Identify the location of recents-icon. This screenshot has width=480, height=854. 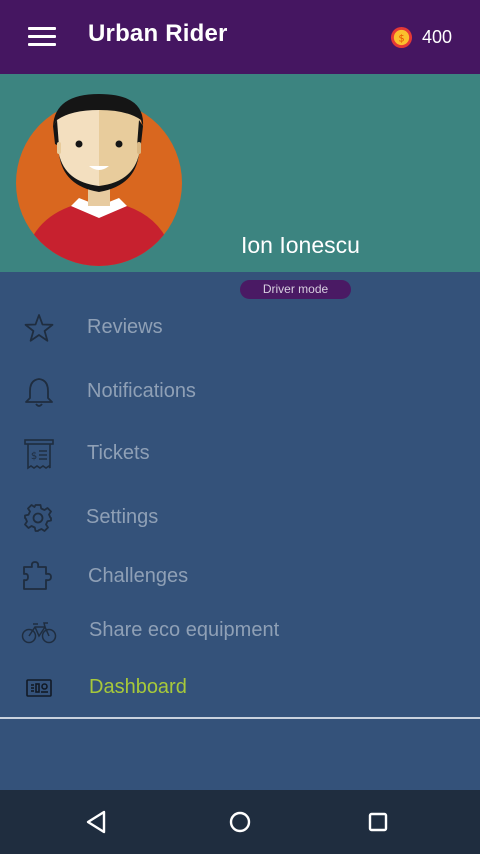
(378, 822).